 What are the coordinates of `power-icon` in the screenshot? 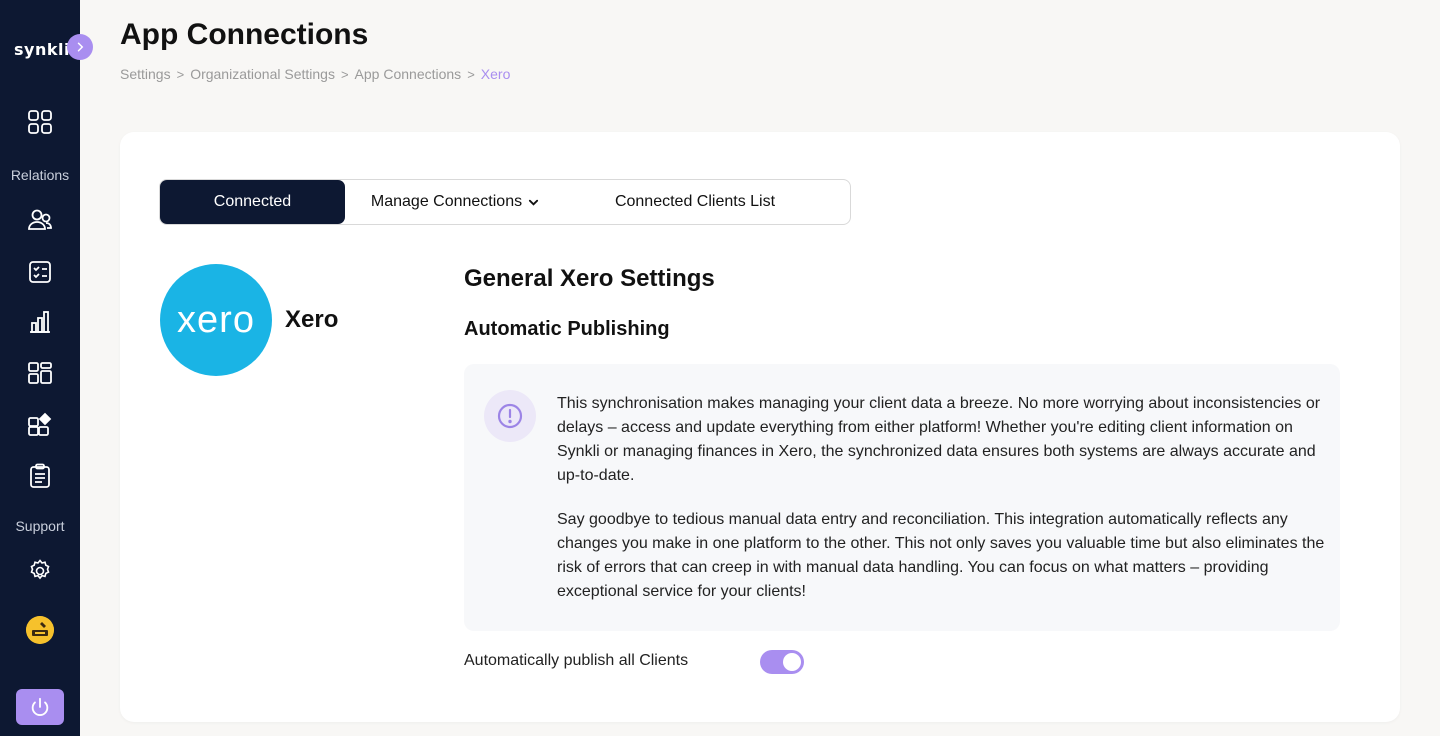 It's located at (40, 706).